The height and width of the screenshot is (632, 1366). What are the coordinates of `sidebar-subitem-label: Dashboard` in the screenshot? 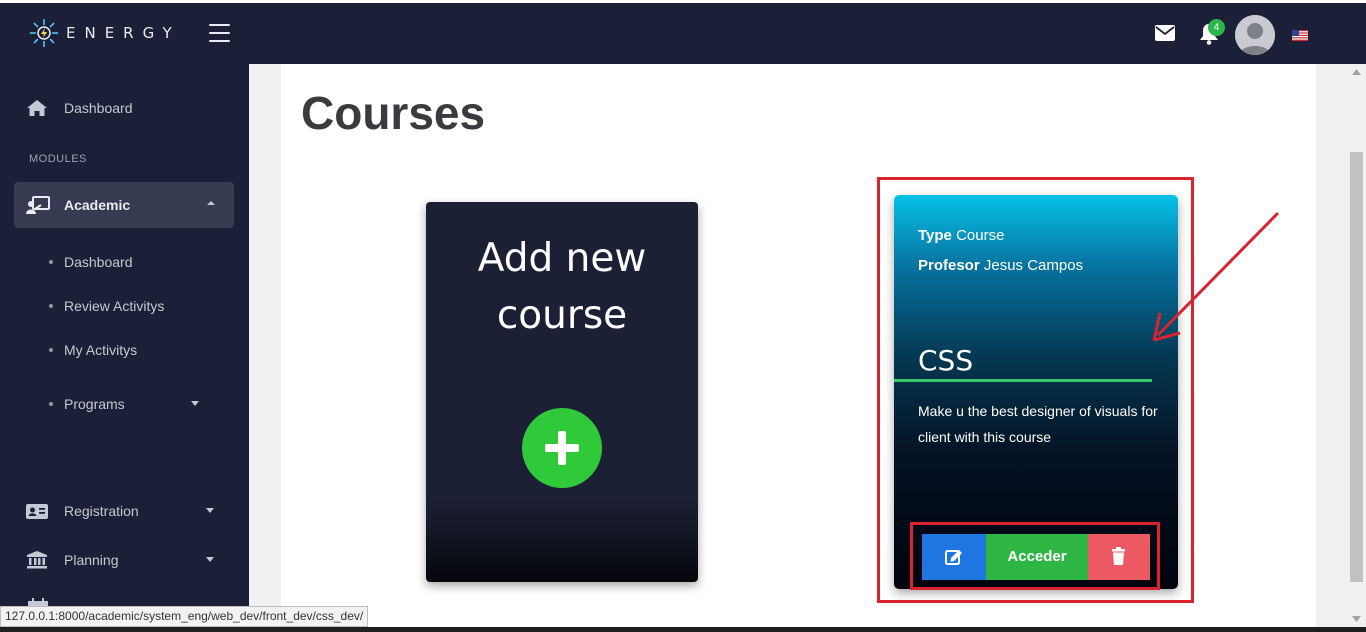 It's located at (98, 262).